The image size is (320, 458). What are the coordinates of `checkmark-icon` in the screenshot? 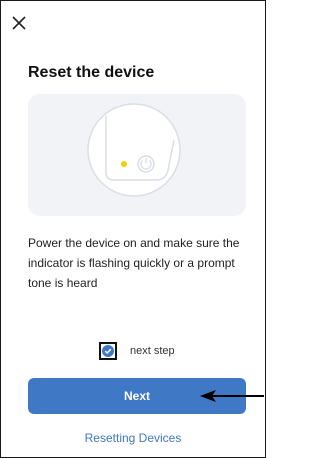 It's located at (108, 351).